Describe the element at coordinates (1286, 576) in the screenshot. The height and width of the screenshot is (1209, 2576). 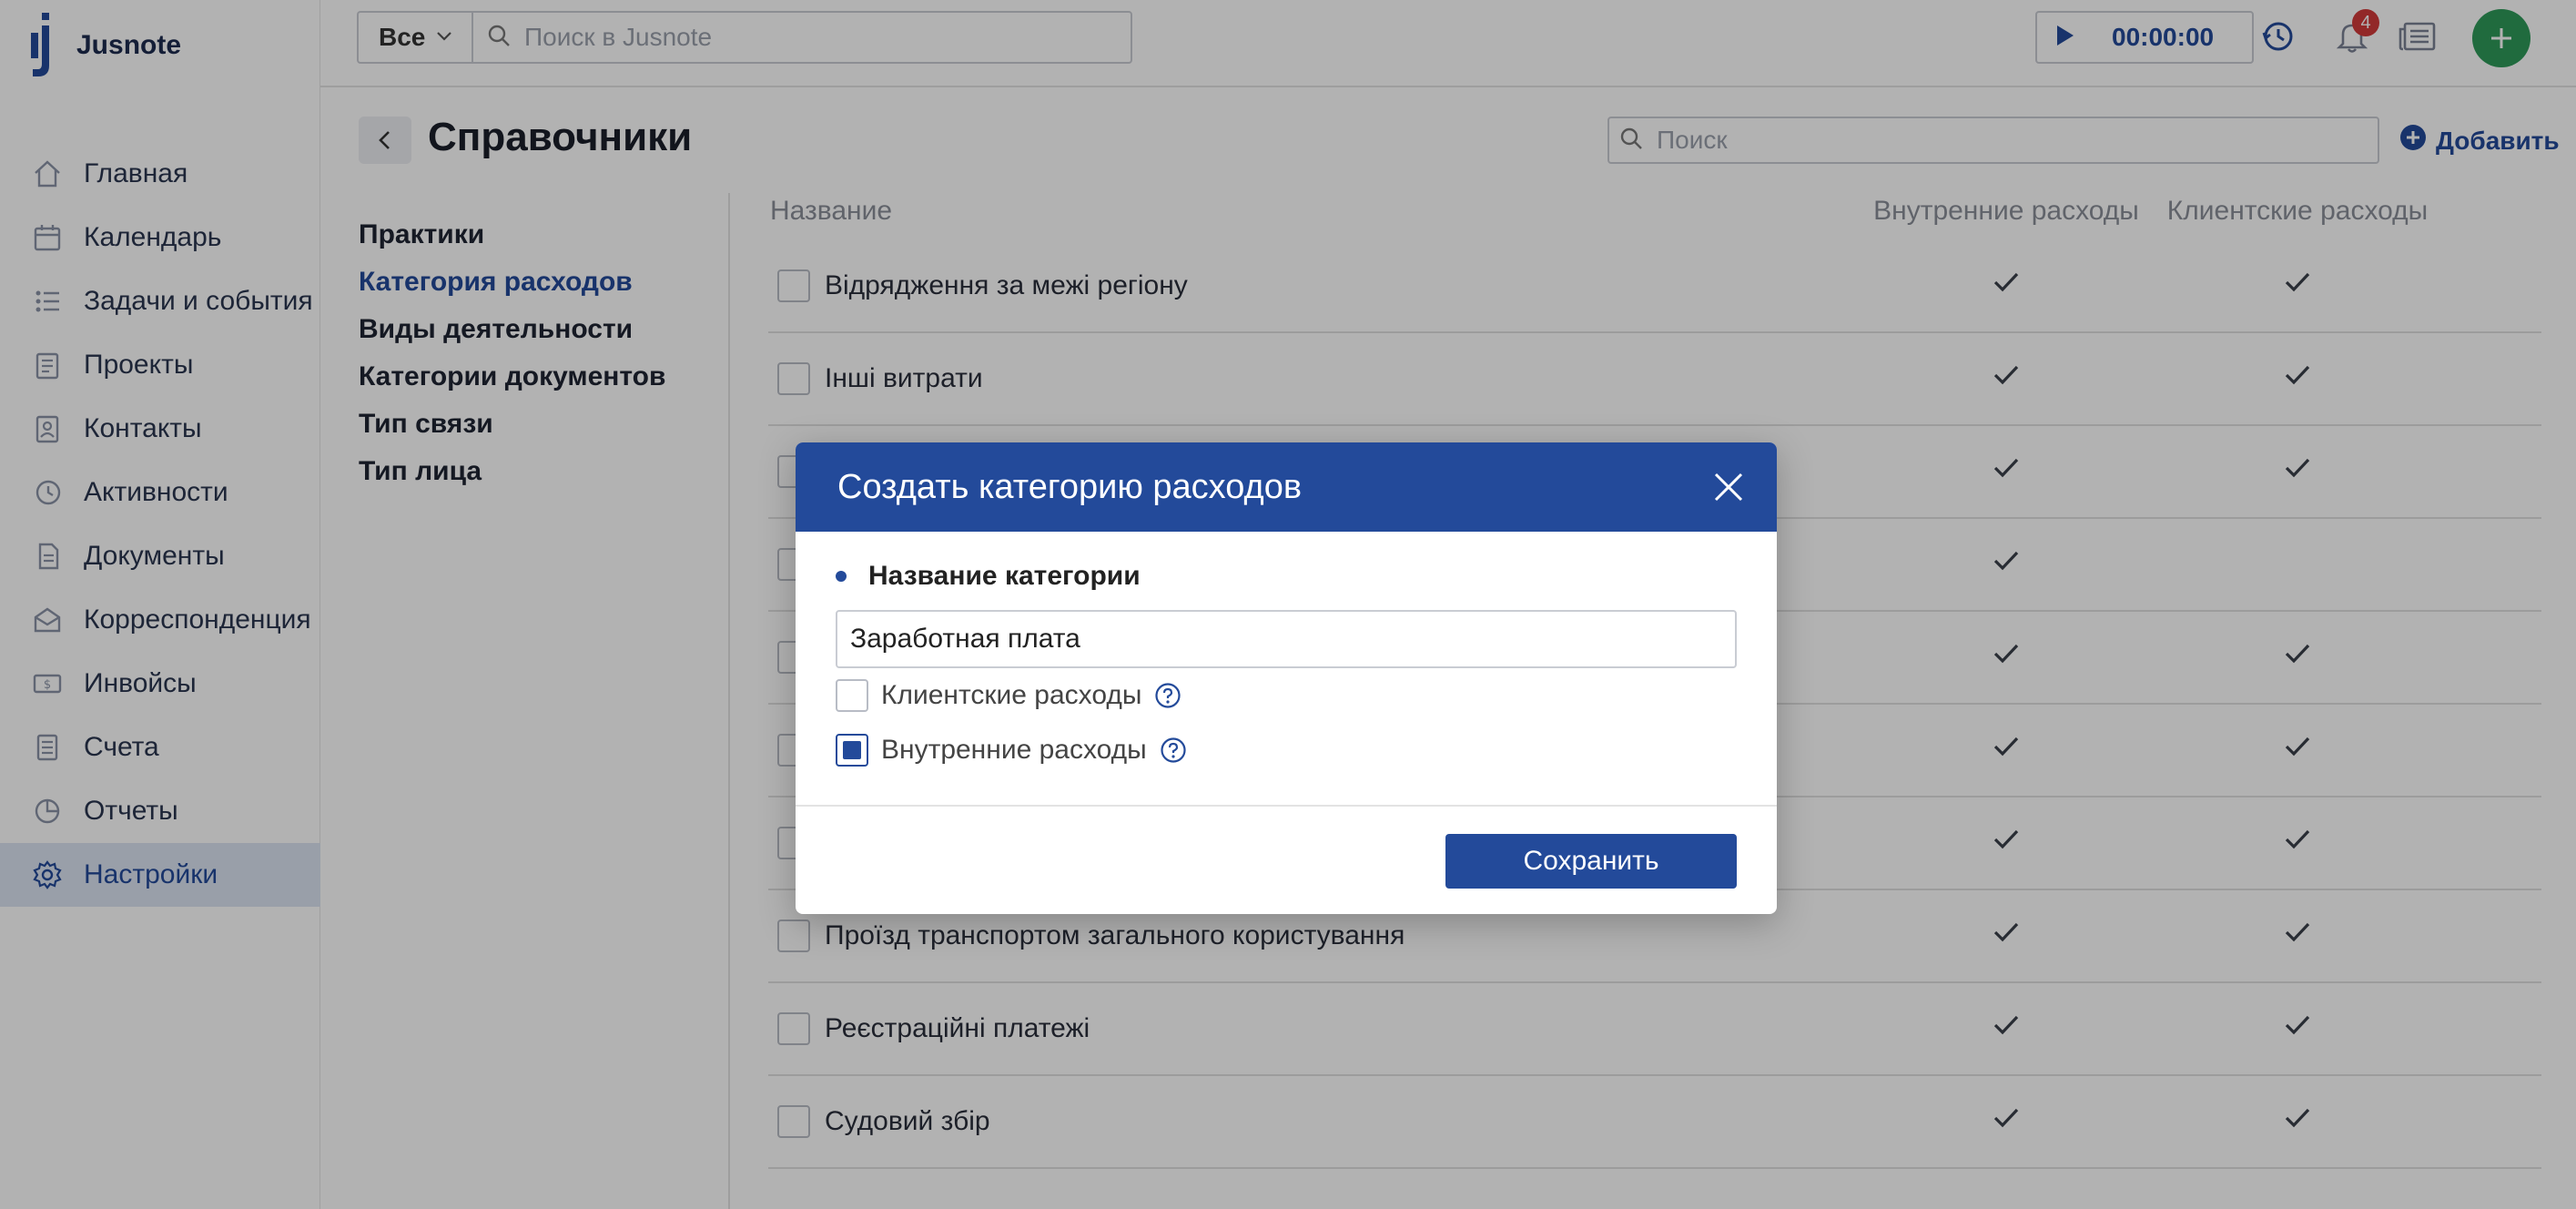
I see `category-name-label: Название категории` at that location.